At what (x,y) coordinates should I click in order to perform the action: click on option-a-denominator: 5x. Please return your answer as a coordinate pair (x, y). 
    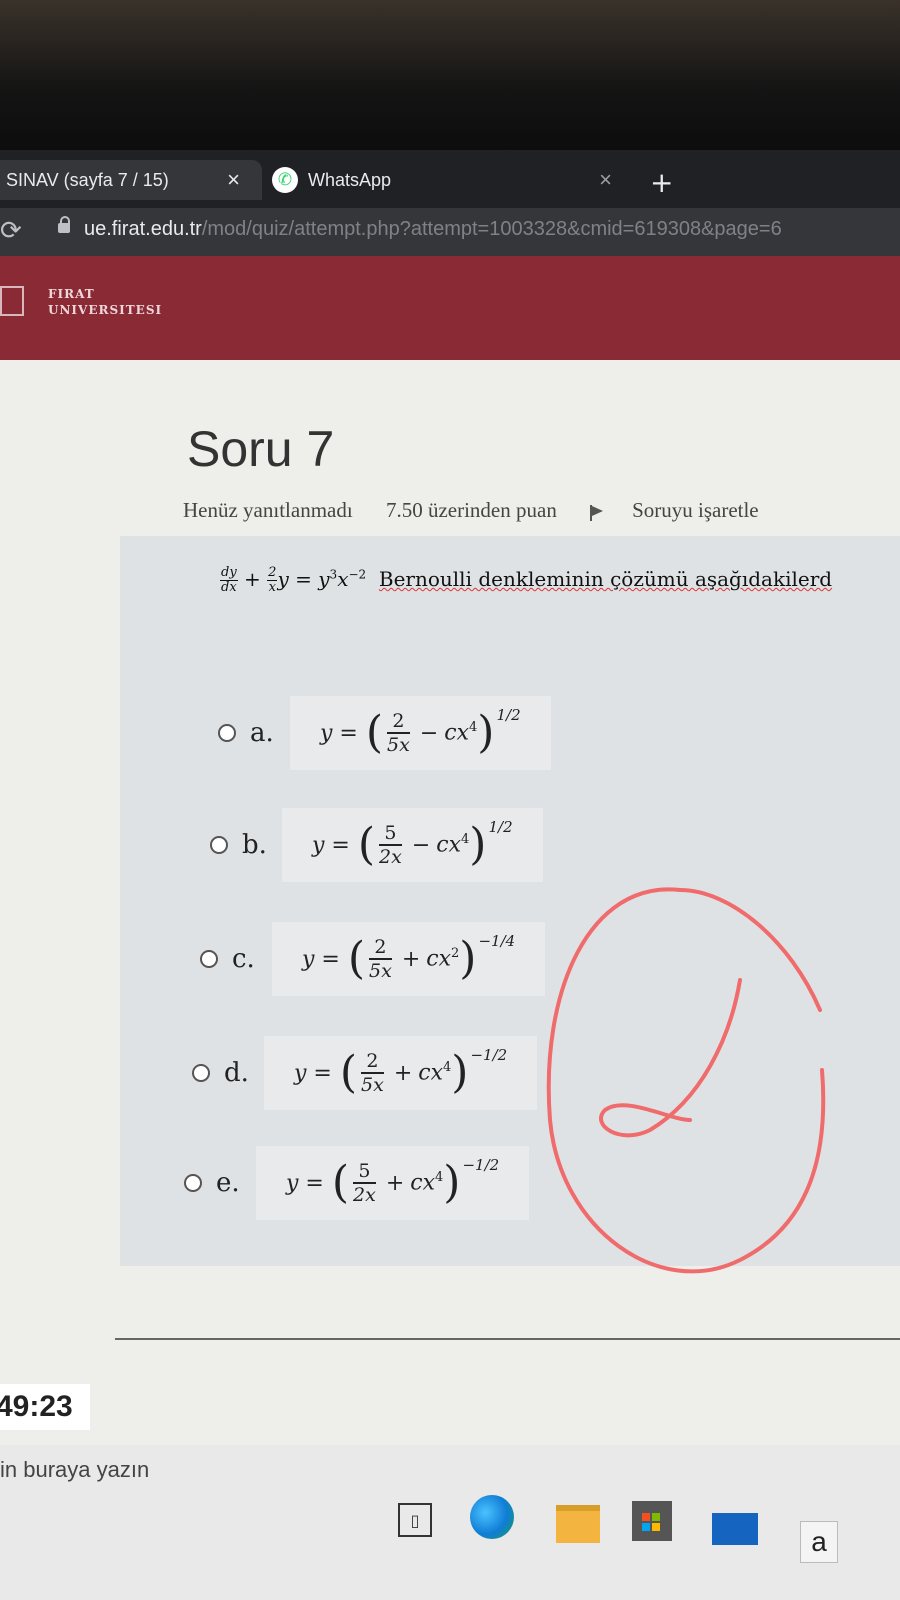
    Looking at the image, I should click on (398, 745).